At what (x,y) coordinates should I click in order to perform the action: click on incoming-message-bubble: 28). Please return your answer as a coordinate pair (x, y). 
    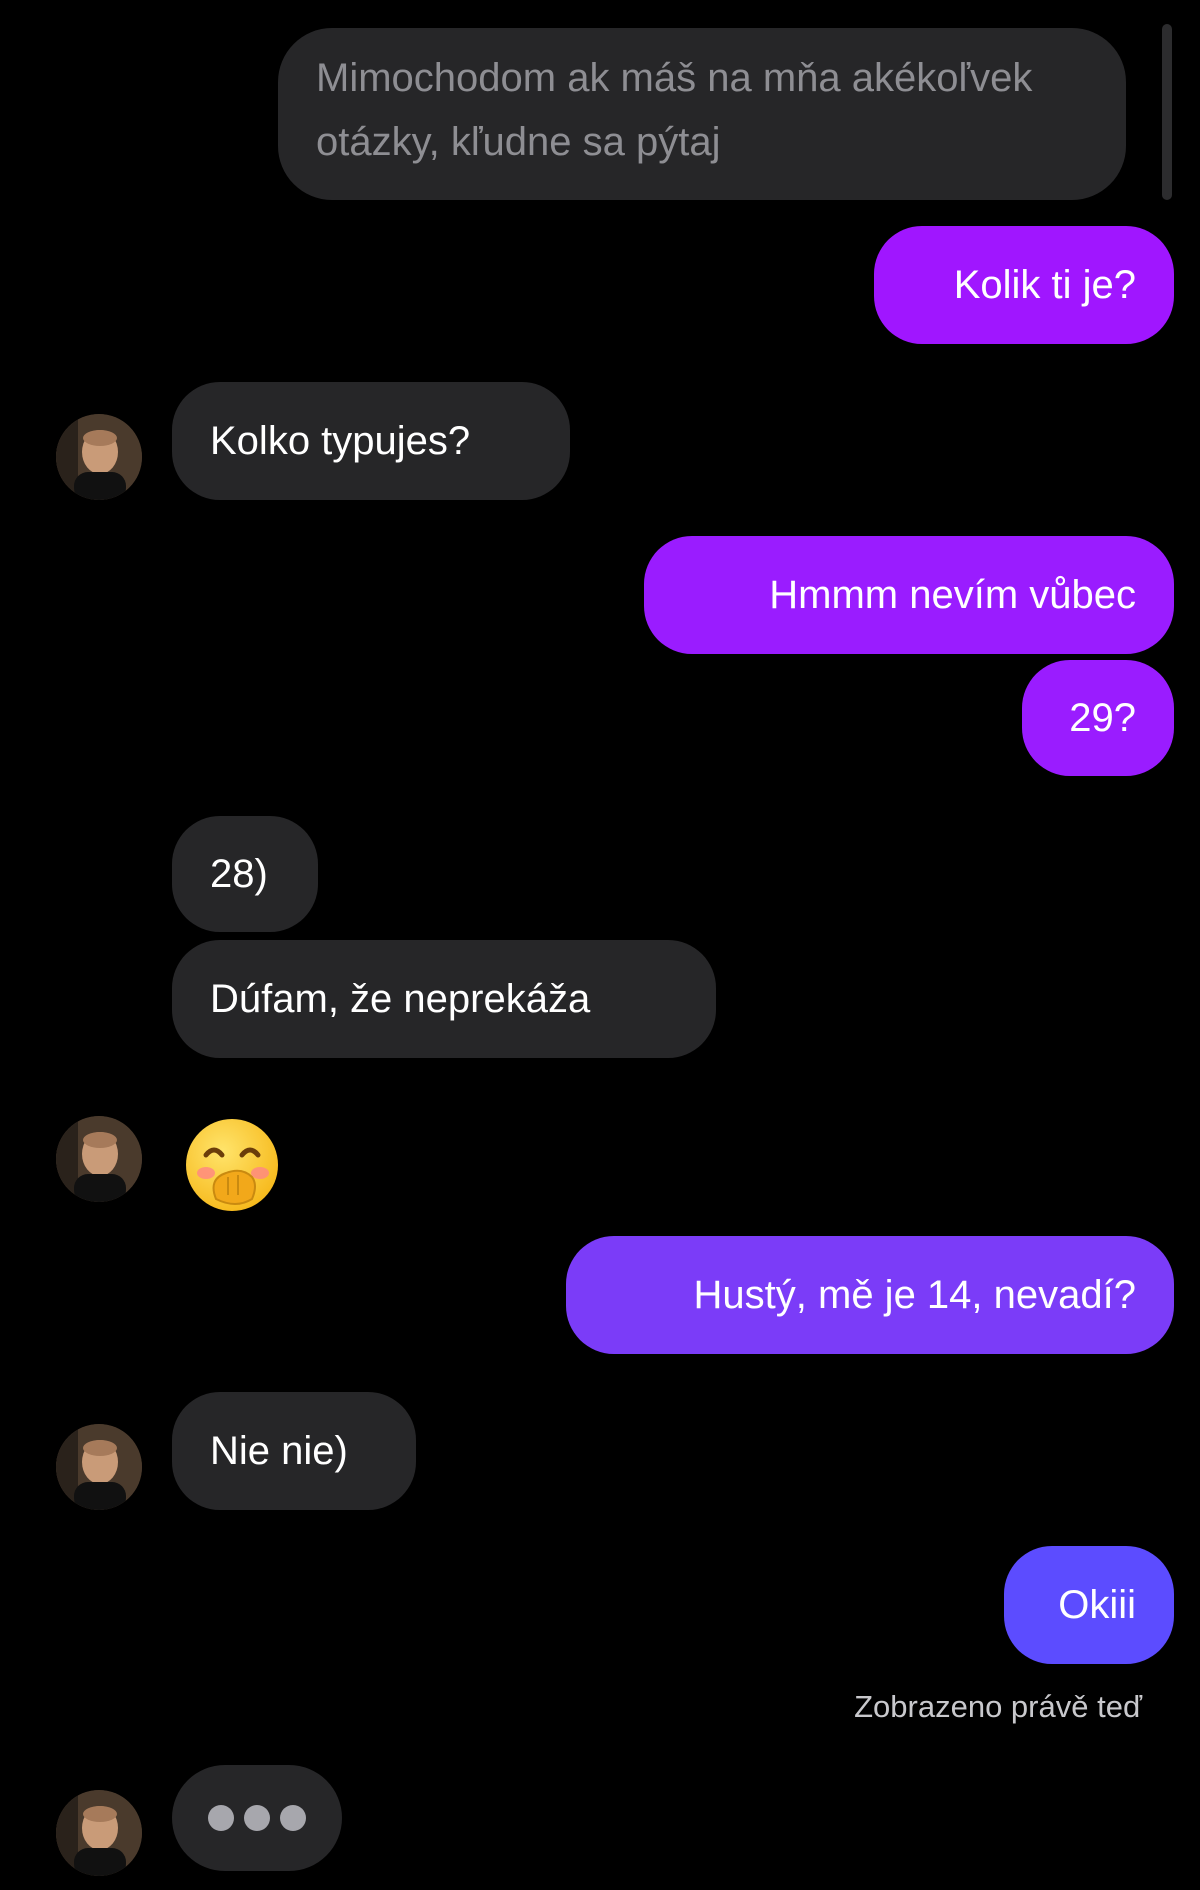
    Looking at the image, I should click on (245, 874).